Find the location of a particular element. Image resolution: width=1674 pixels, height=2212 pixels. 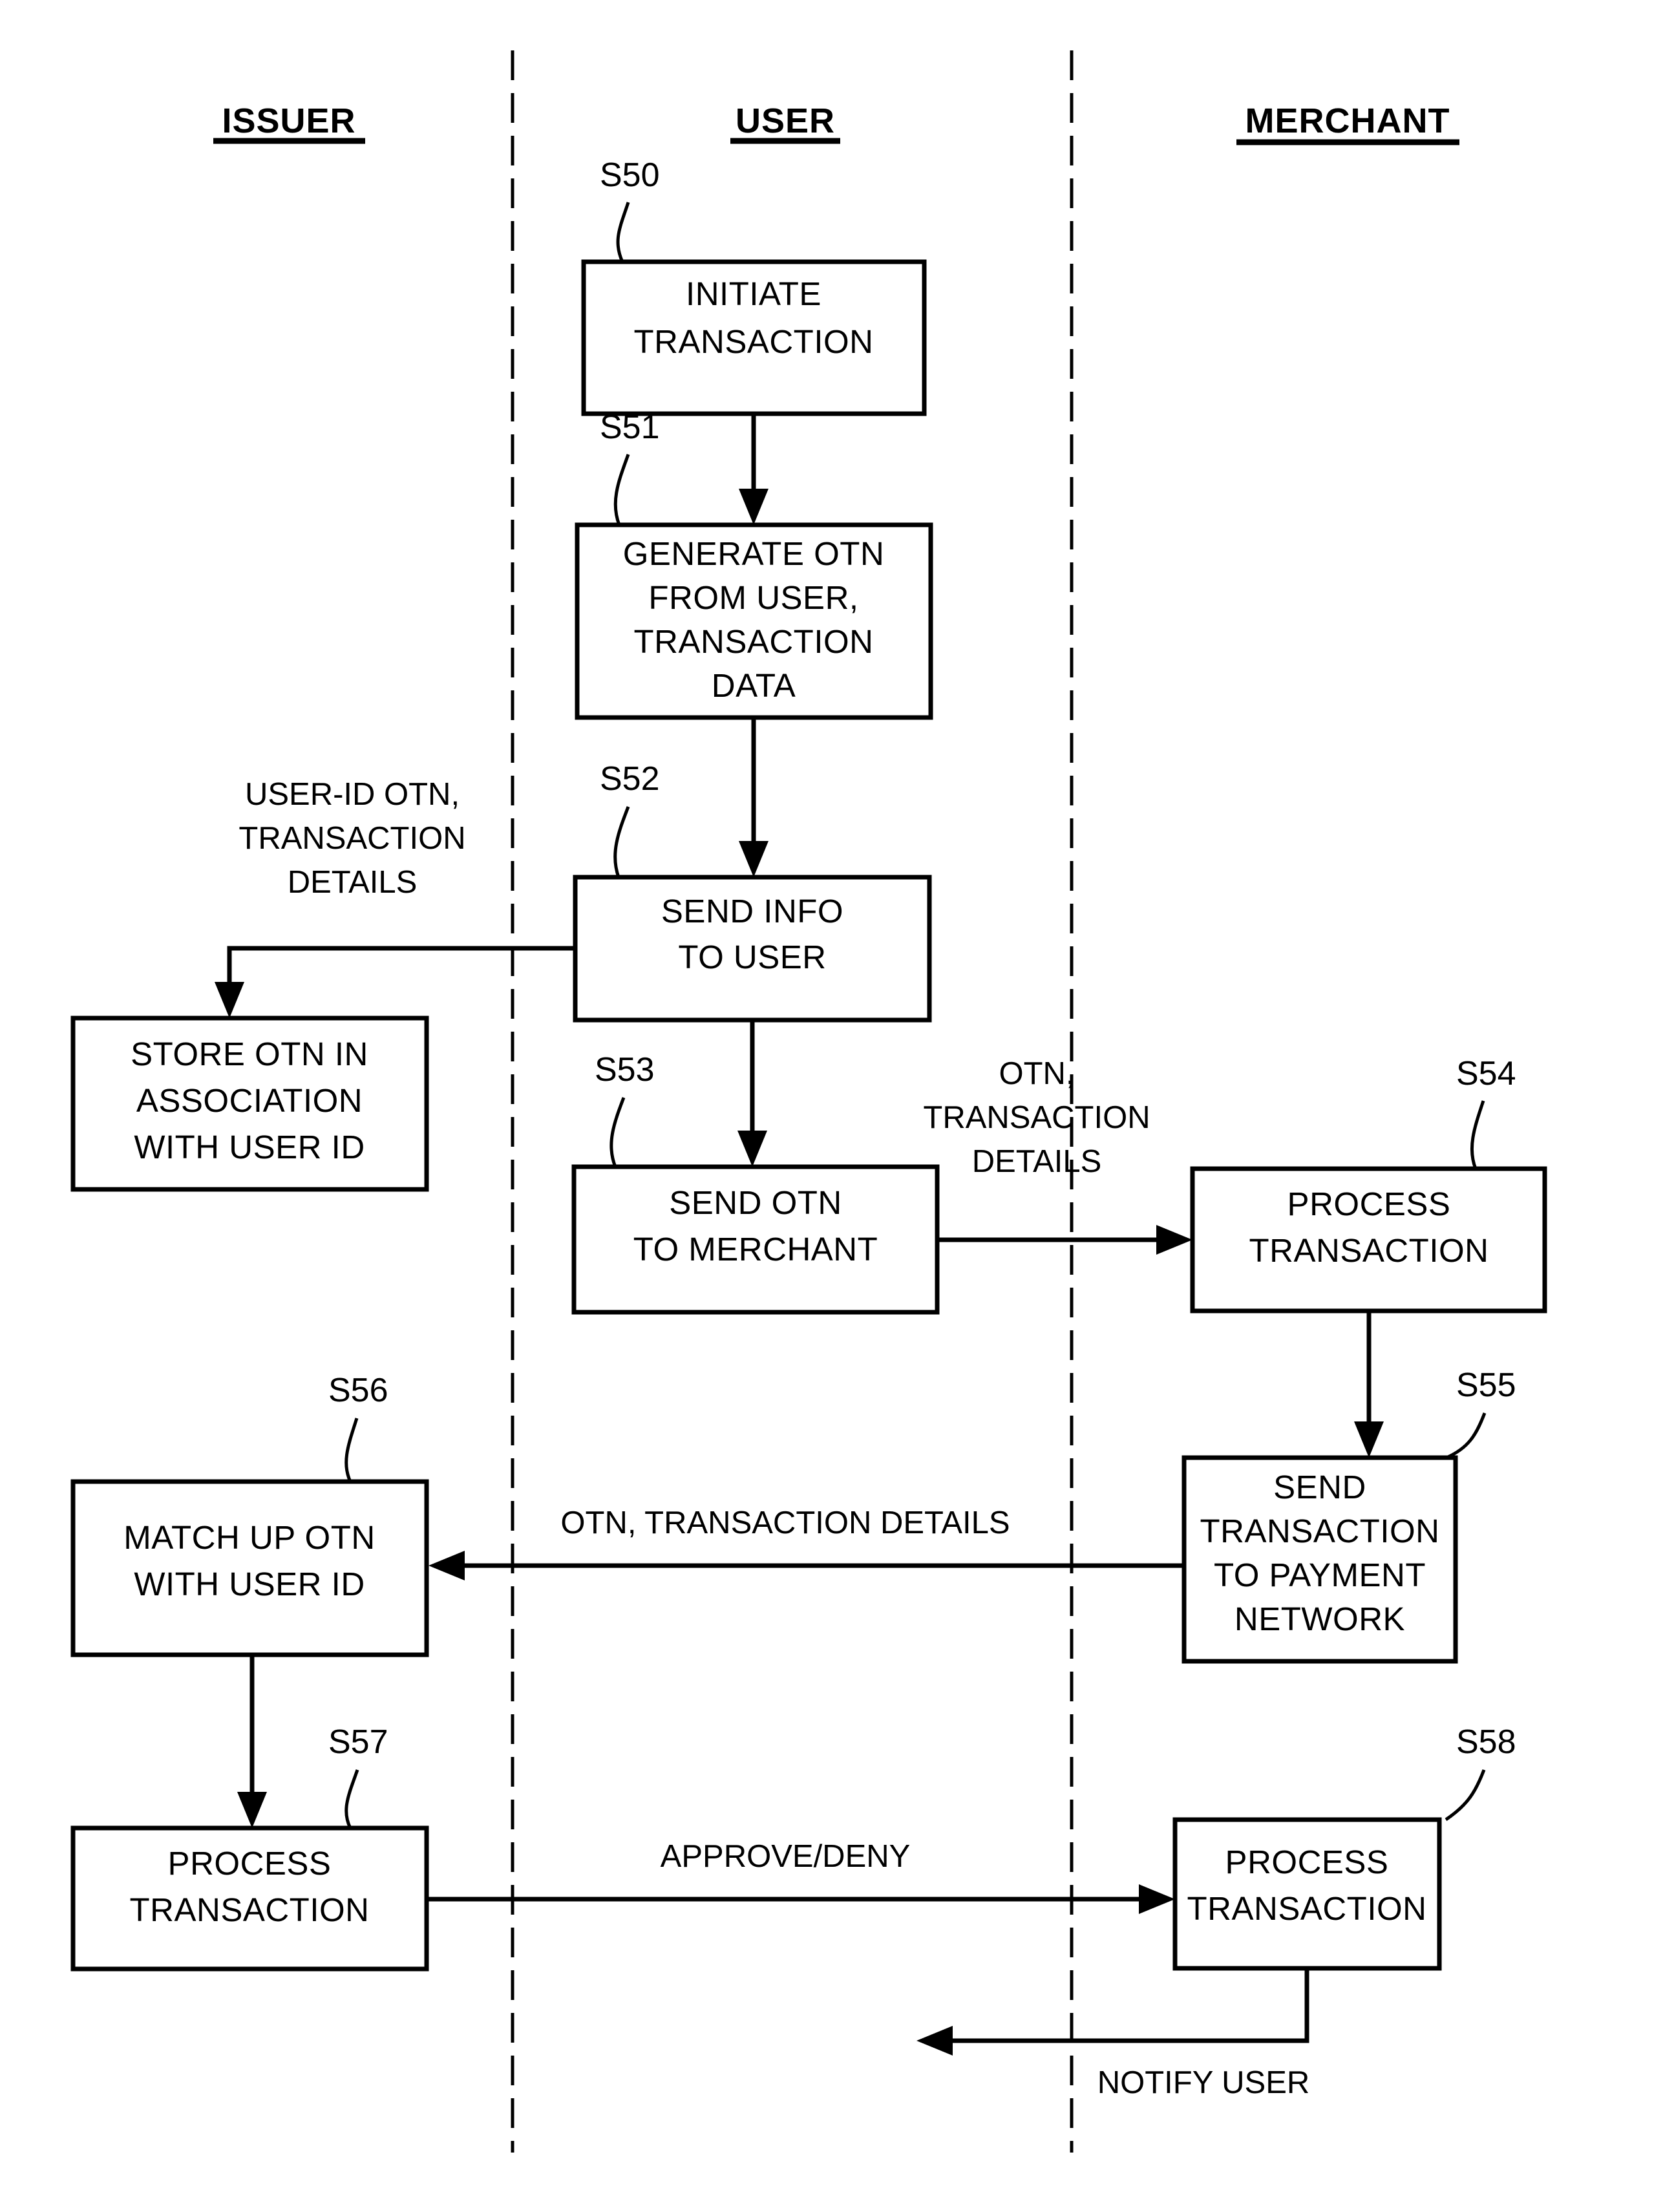

leader-line-s50 is located at coordinates (623, 233).